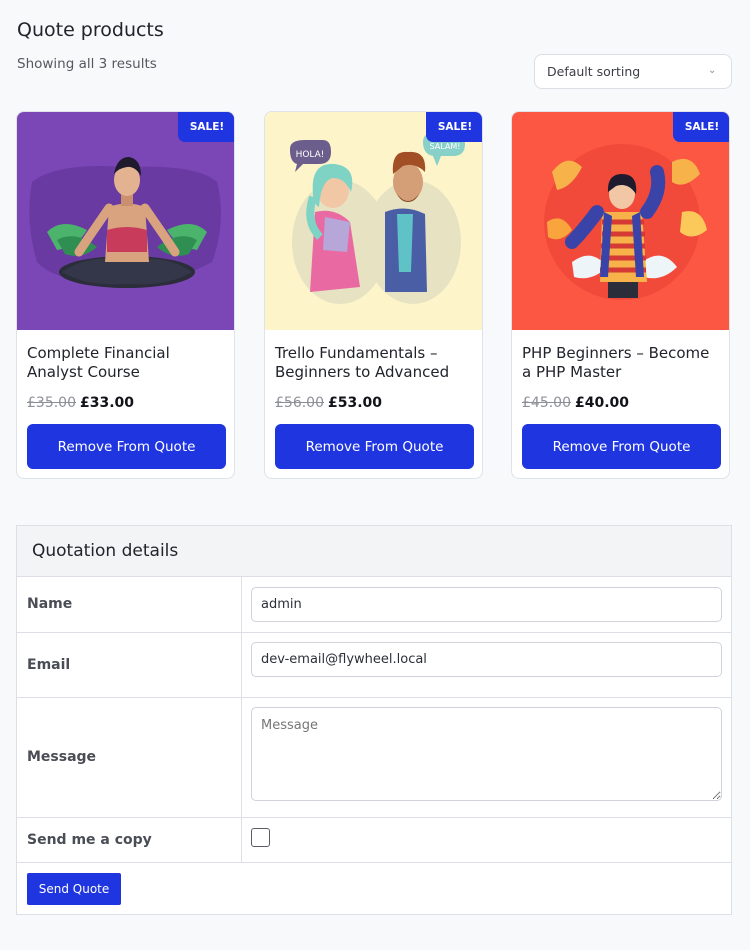  I want to click on name-row: Name, so click(374, 605).